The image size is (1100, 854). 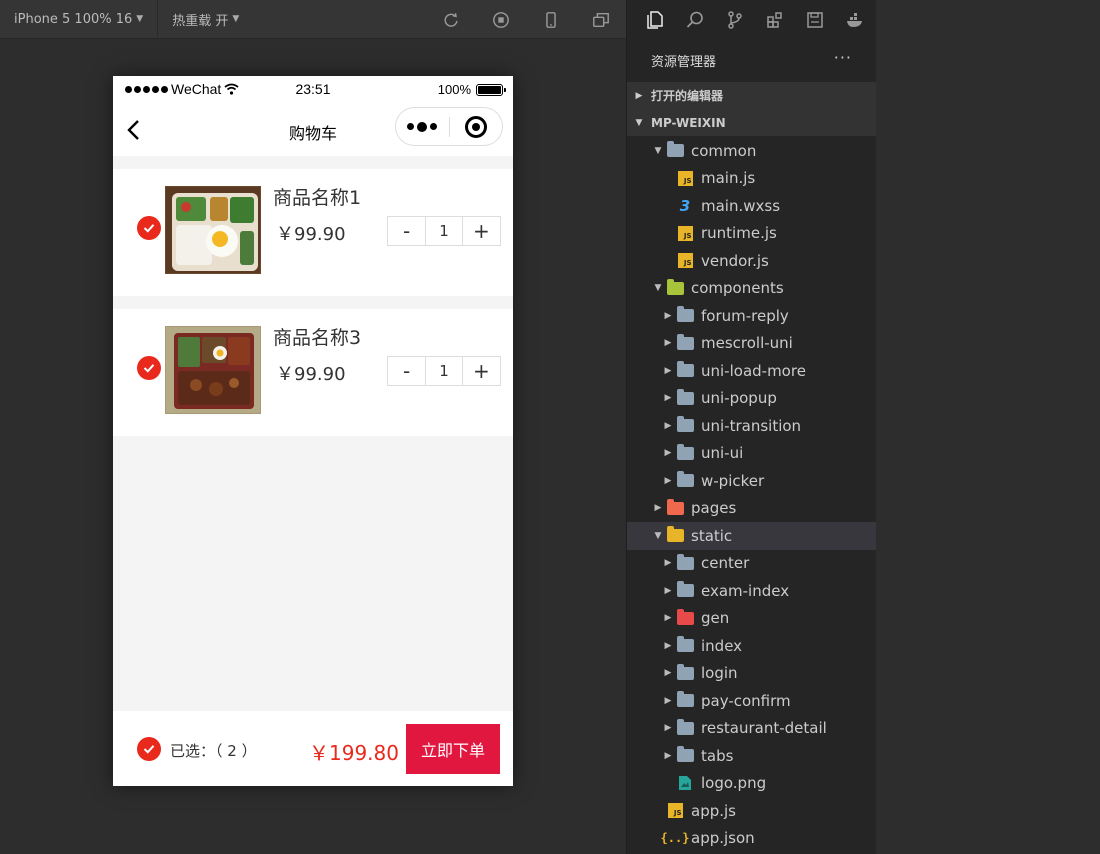 I want to click on image-file-icon, so click(x=685, y=783).